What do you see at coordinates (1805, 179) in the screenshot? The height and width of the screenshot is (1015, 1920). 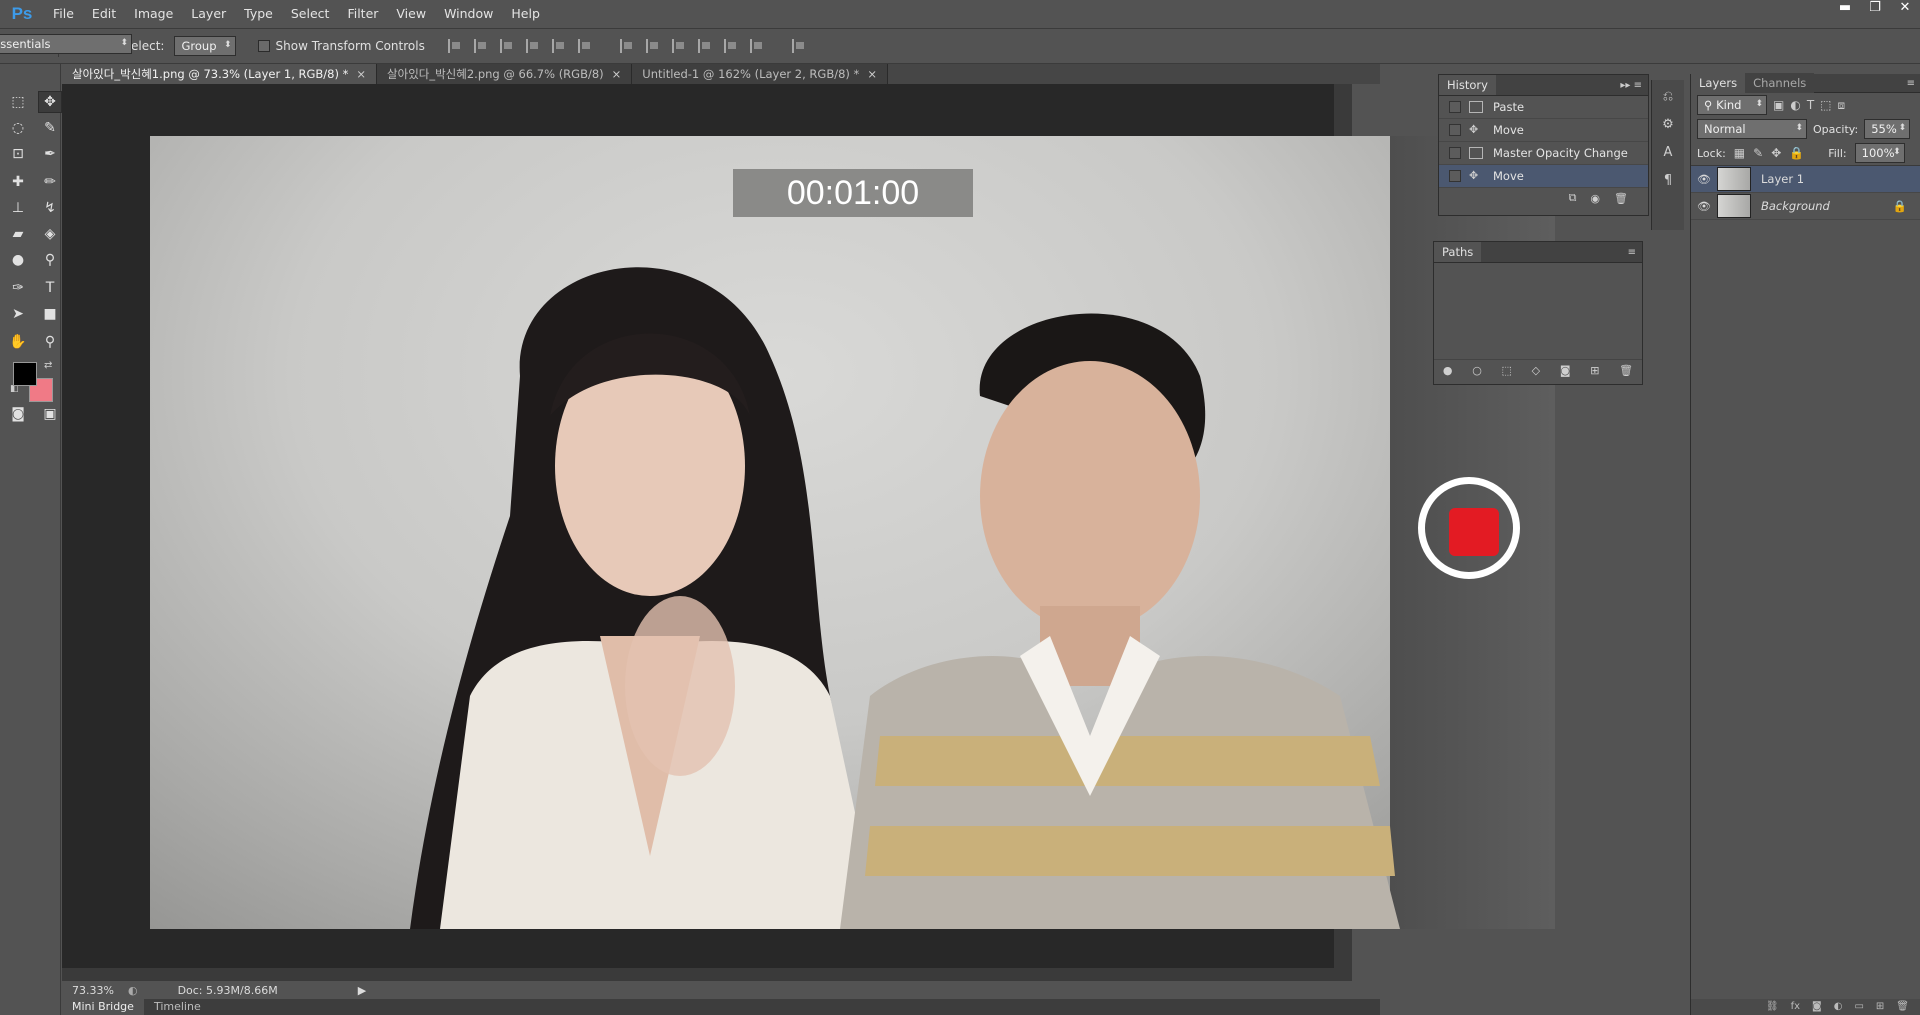 I see `layer-row: 👁 Layer 1` at bounding box center [1805, 179].